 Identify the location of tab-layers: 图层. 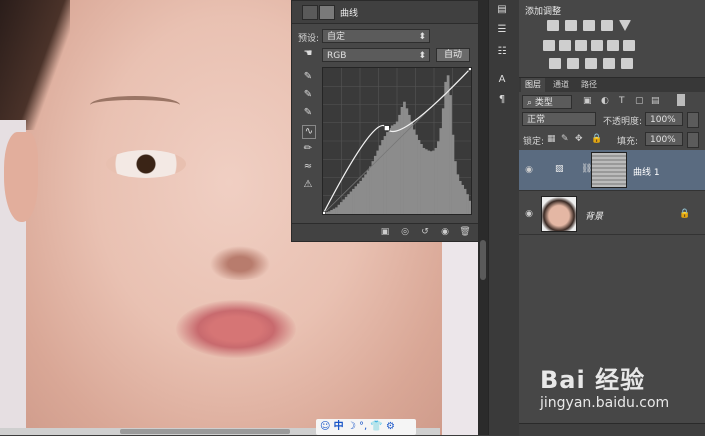
(533, 85).